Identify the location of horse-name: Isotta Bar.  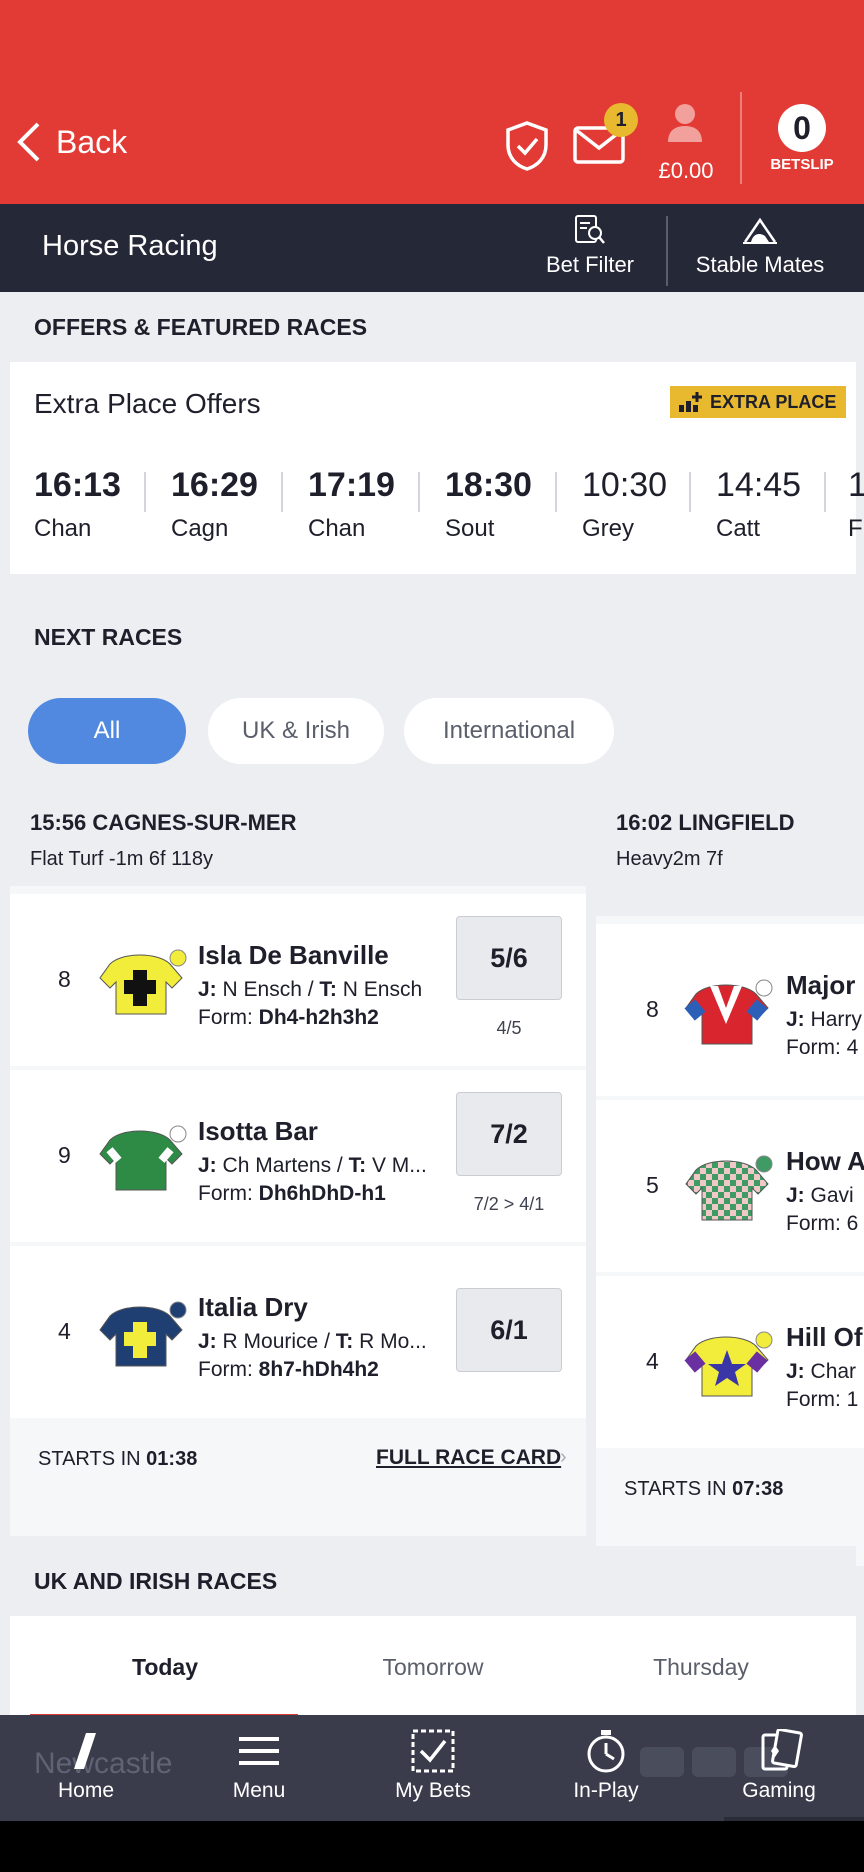
(258, 1131).